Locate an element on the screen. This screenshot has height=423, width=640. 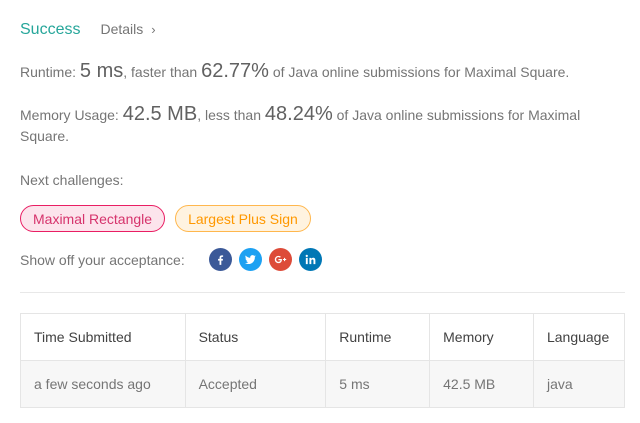
cell-runtime: 5 ms is located at coordinates (378, 384).